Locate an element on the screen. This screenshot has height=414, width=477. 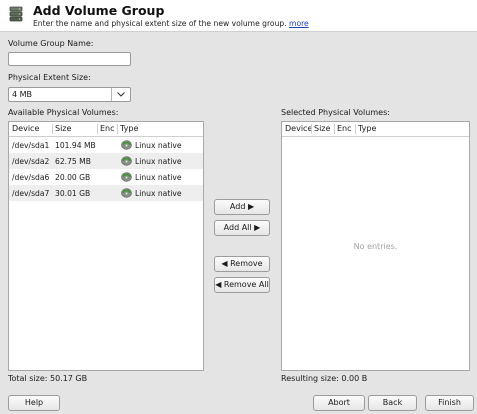
row-size: 62.75 MB is located at coordinates (73, 161).